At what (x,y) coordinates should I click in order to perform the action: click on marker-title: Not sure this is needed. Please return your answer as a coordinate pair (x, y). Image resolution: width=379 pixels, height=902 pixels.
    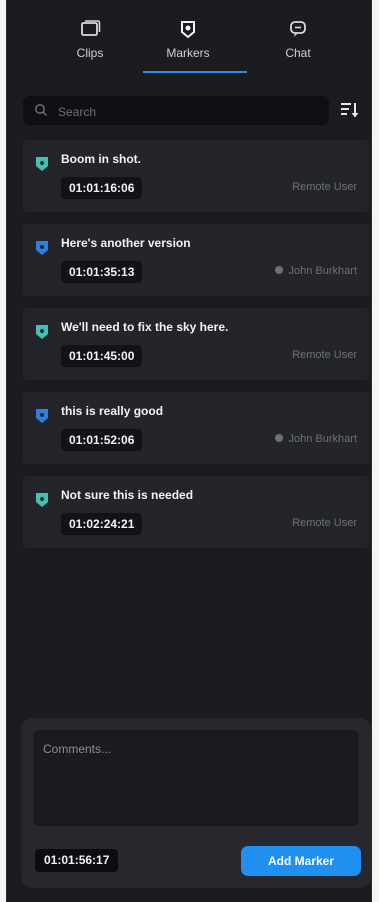
    Looking at the image, I should click on (127, 495).